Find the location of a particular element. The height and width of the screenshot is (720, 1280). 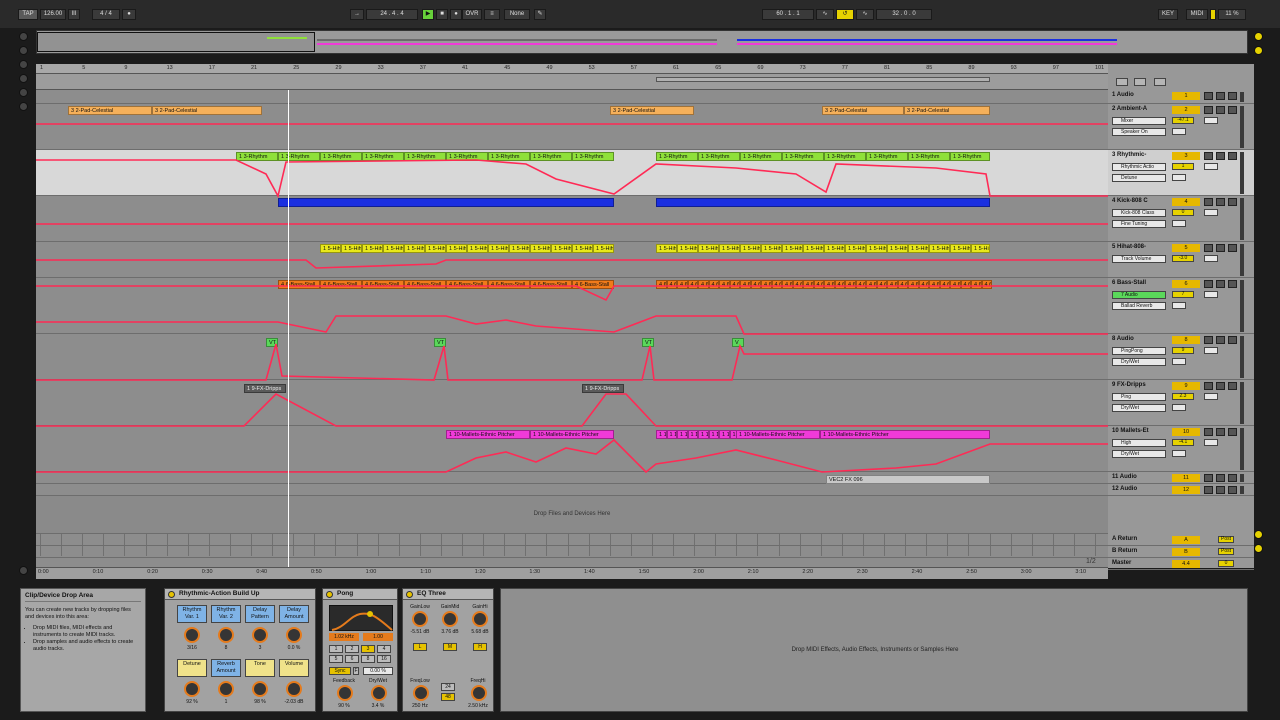

track-value: 0 is located at coordinates (1183, 212).